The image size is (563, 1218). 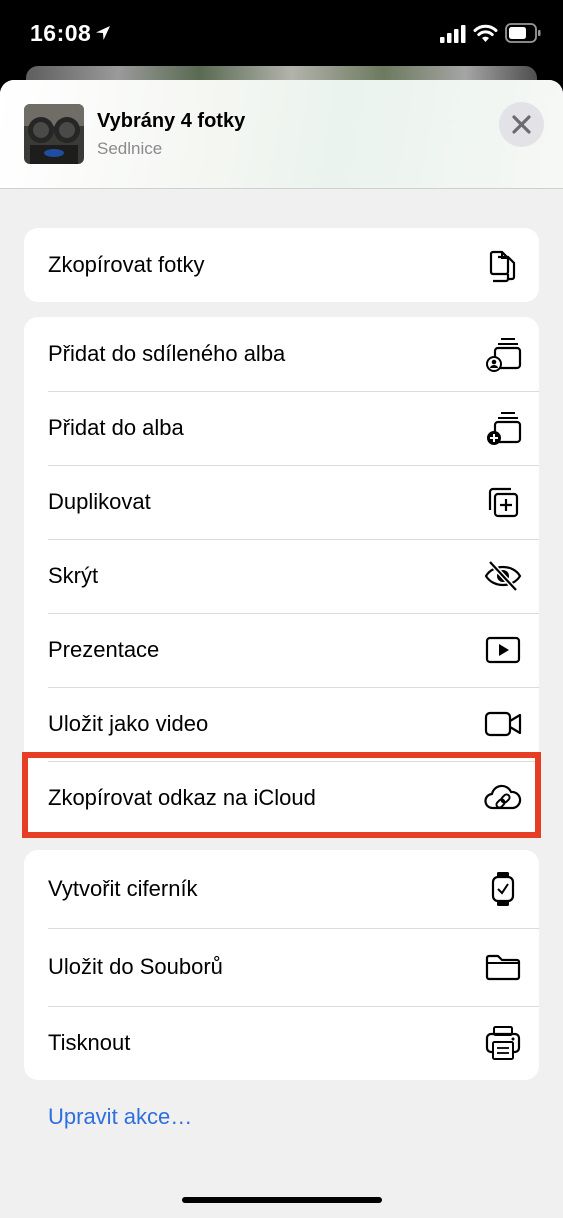 What do you see at coordinates (54, 134) in the screenshot?
I see `photo-thumbnail` at bounding box center [54, 134].